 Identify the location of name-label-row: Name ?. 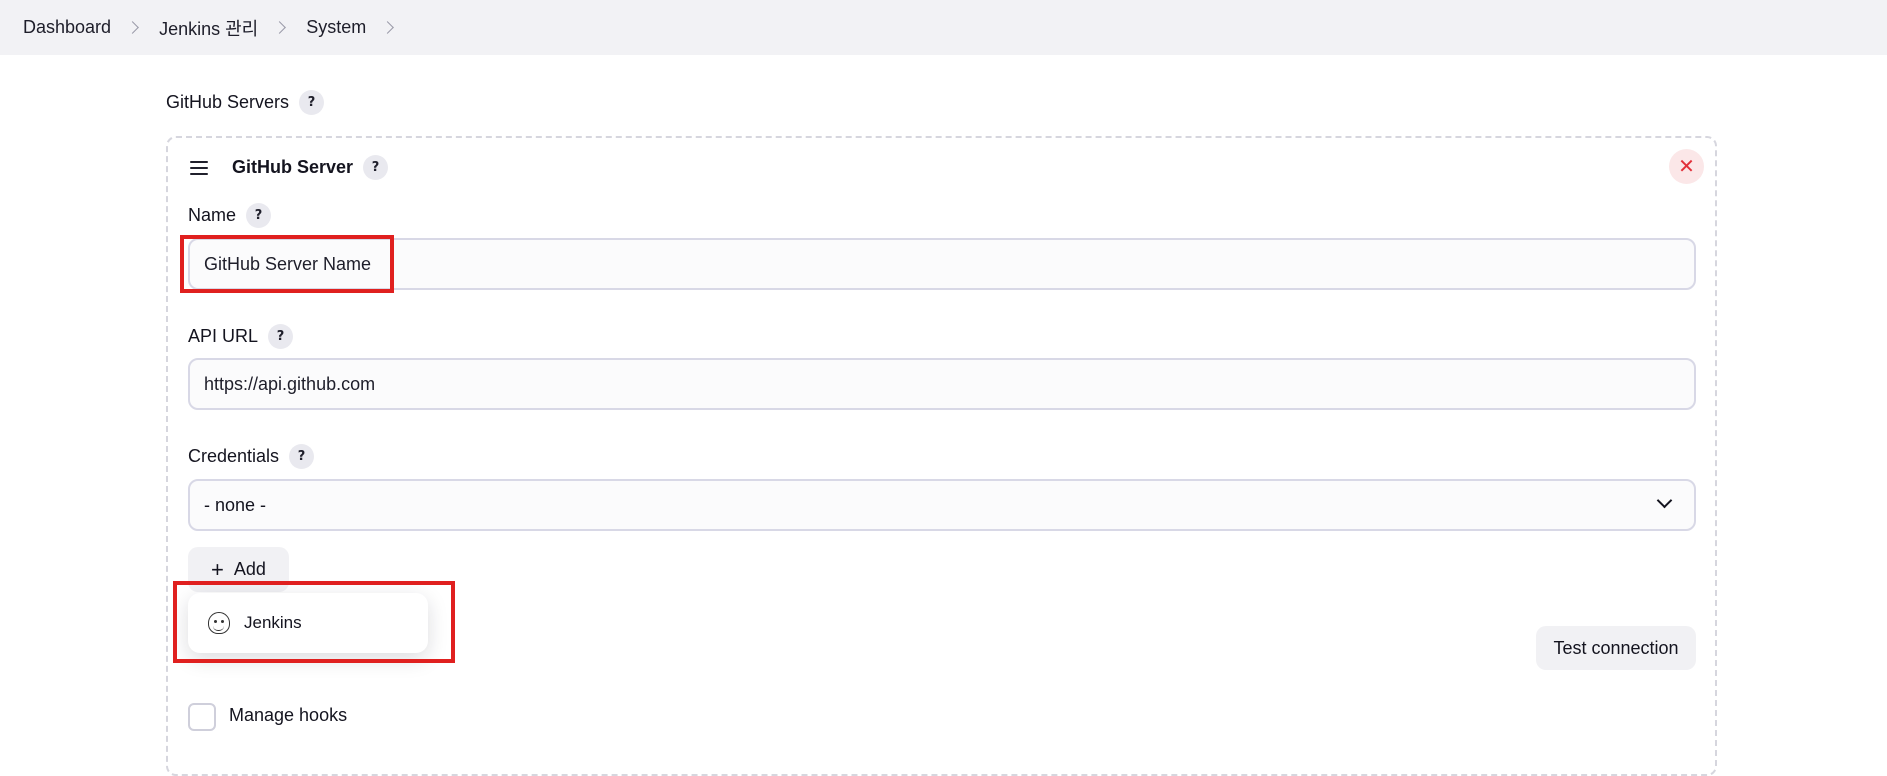
(230, 215).